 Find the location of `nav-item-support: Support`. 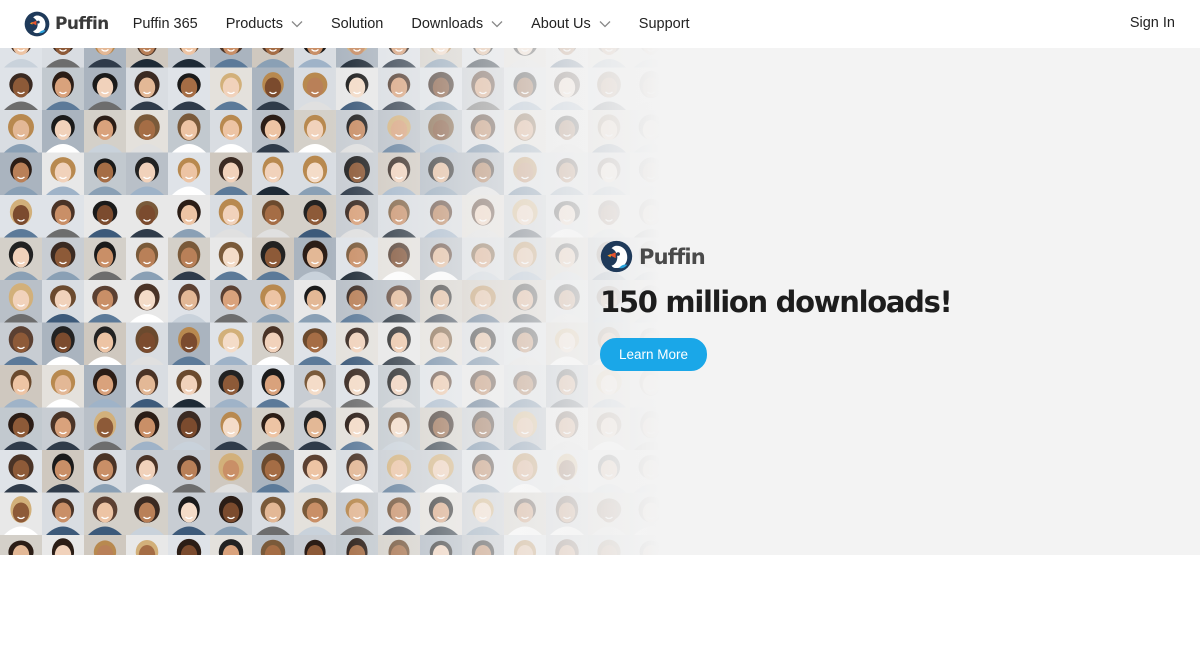

nav-item-support: Support is located at coordinates (664, 24).